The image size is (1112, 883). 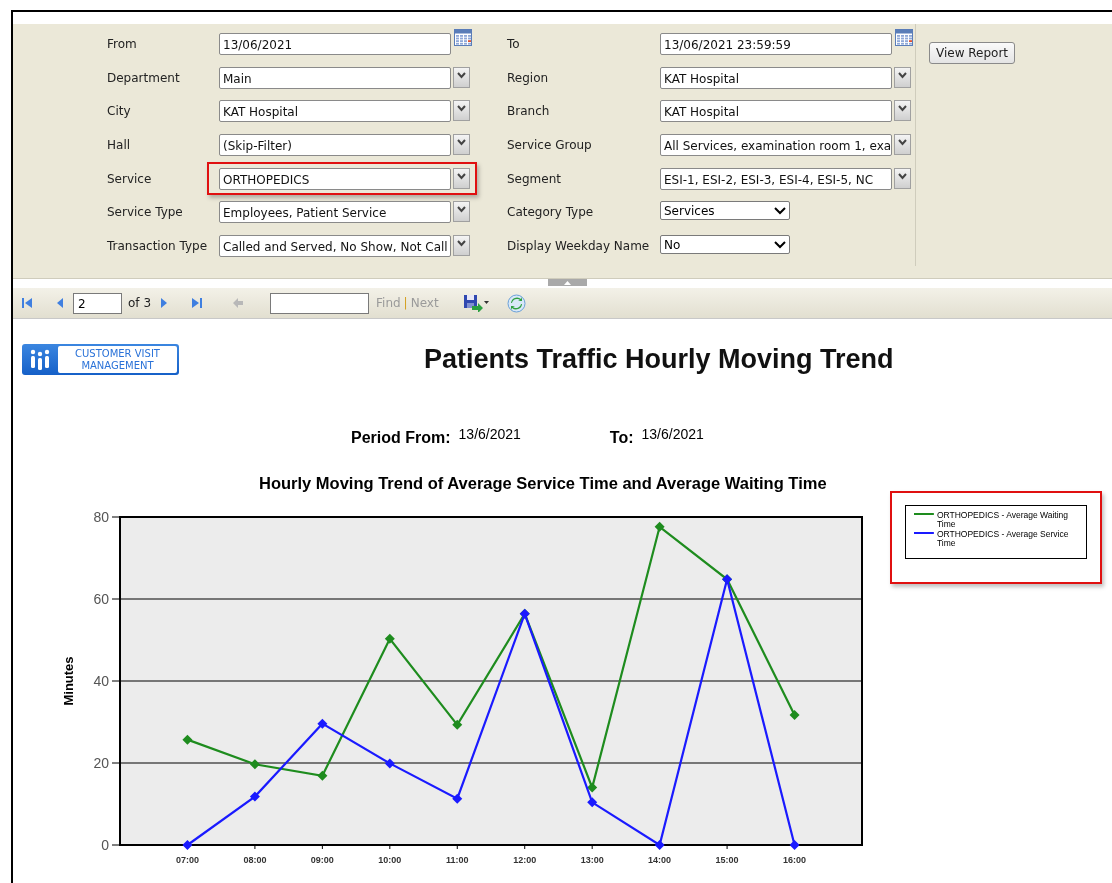 What do you see at coordinates (335, 178) in the screenshot?
I see `dropdown-field: ORTHOPEDICS` at bounding box center [335, 178].